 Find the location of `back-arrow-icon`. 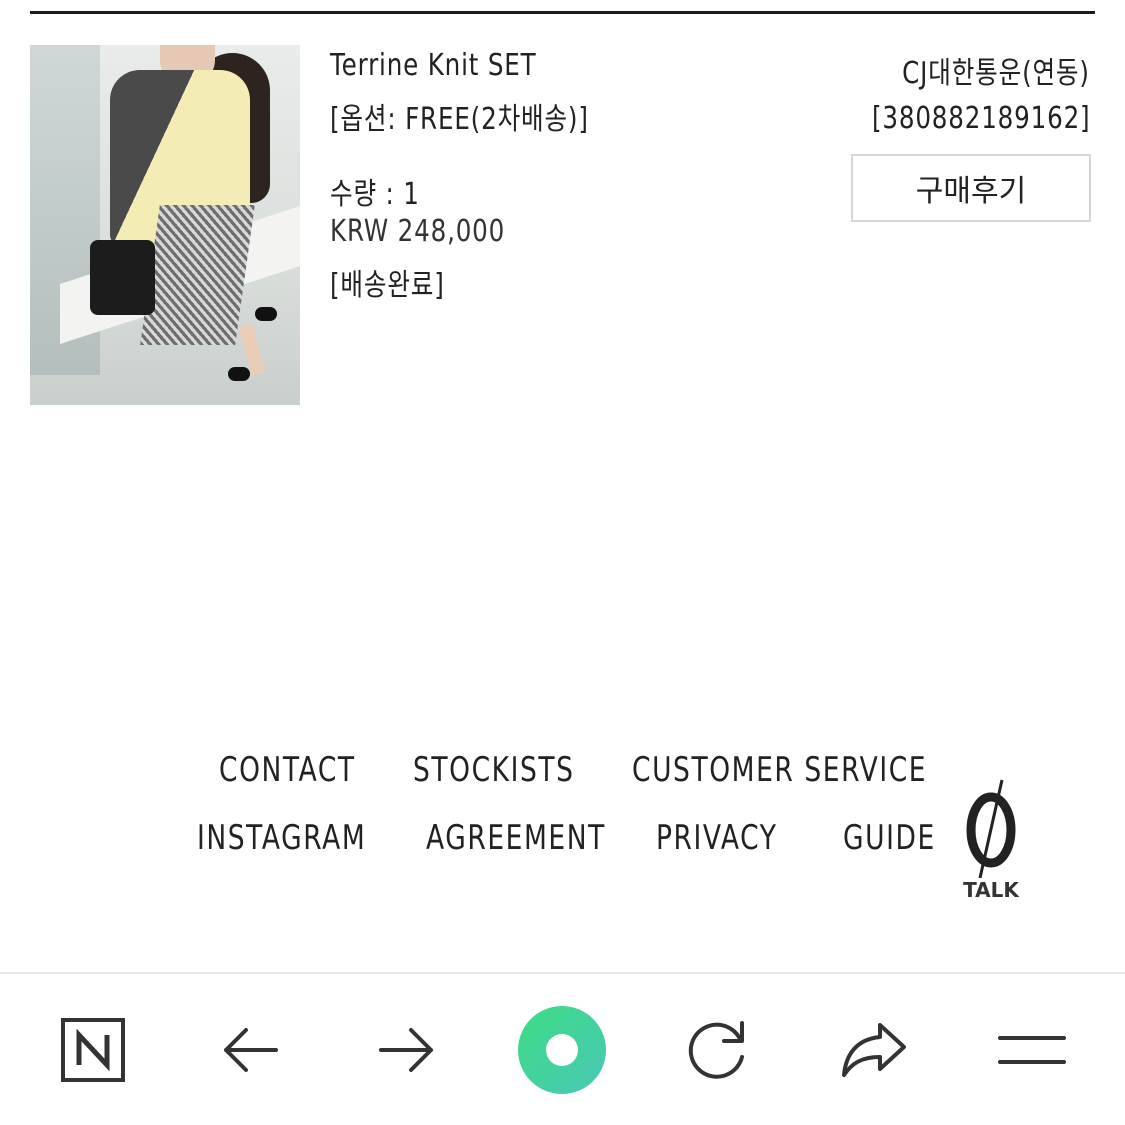

back-arrow-icon is located at coordinates (251, 1050).